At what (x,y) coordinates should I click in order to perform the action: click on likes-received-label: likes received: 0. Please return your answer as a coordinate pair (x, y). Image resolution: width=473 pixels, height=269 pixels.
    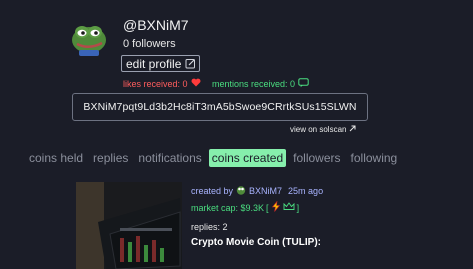
    Looking at the image, I should click on (155, 83).